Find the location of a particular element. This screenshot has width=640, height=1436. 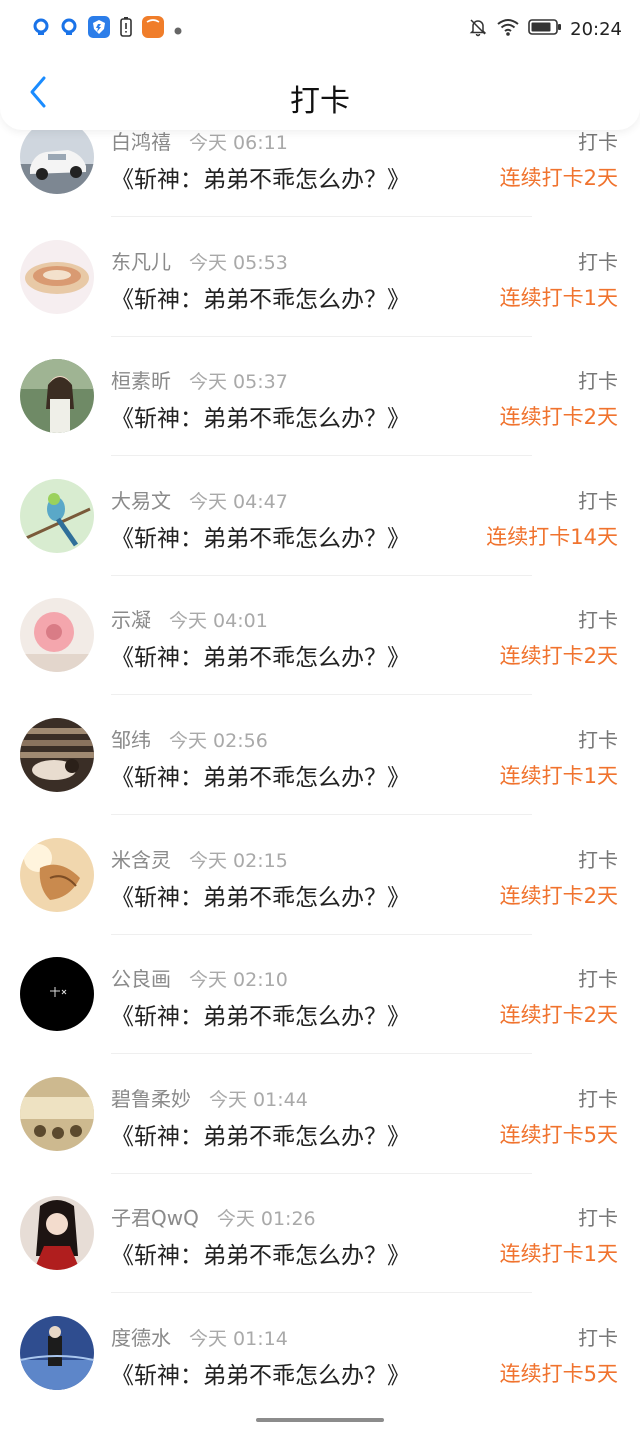

dot-icon is located at coordinates (178, 29).